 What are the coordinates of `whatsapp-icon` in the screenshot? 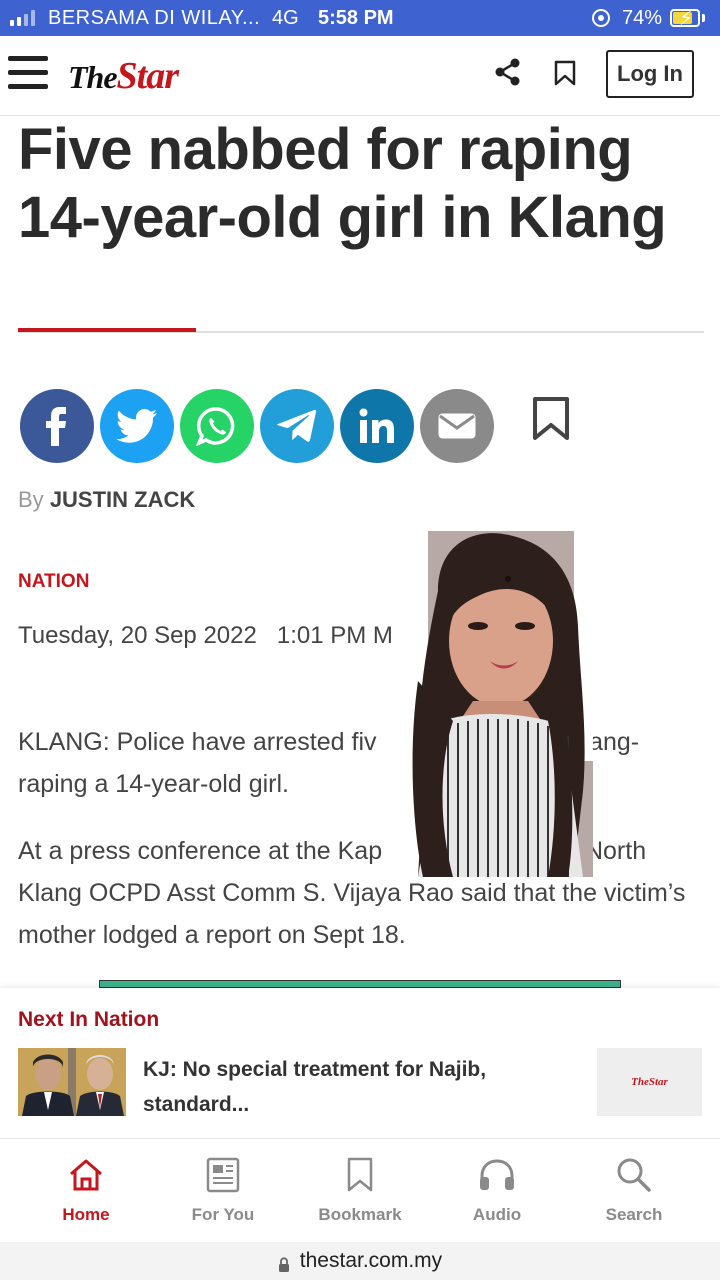 It's located at (215, 427).